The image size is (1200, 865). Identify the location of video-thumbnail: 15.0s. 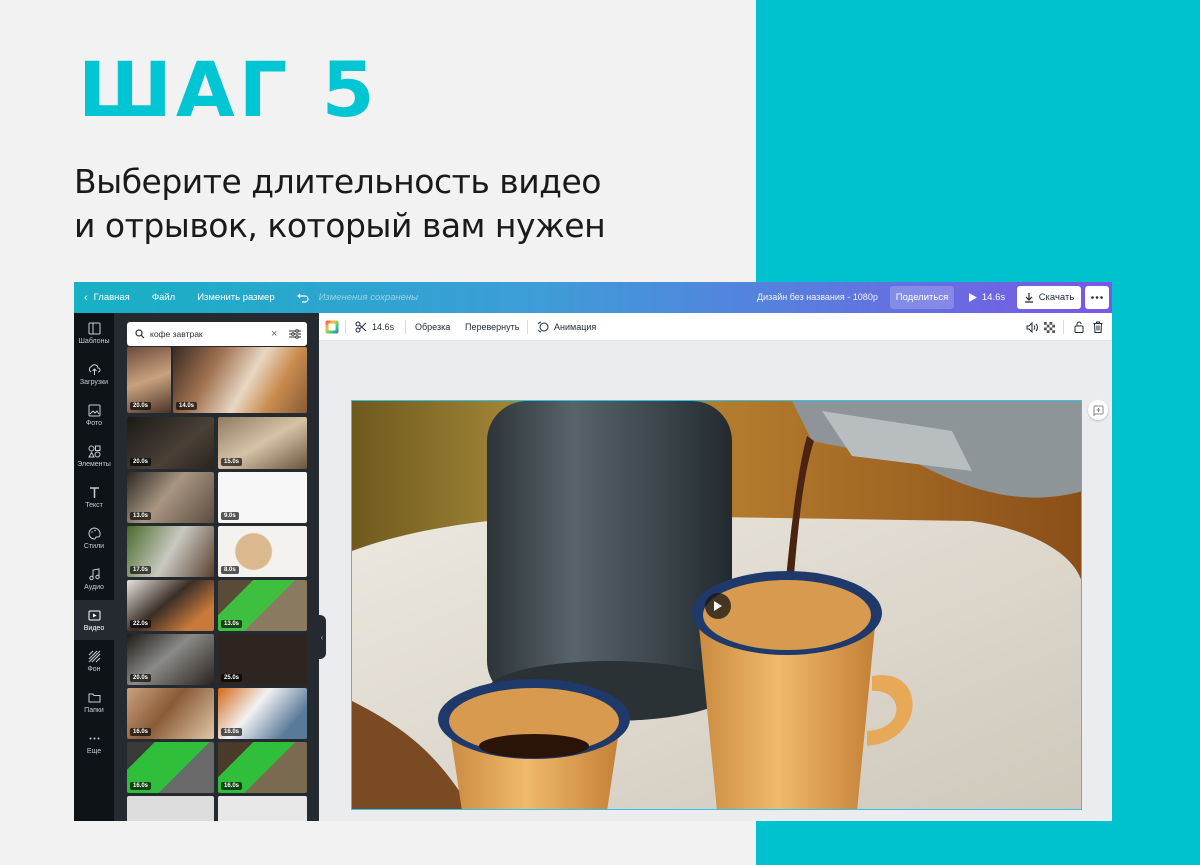
(262, 443).